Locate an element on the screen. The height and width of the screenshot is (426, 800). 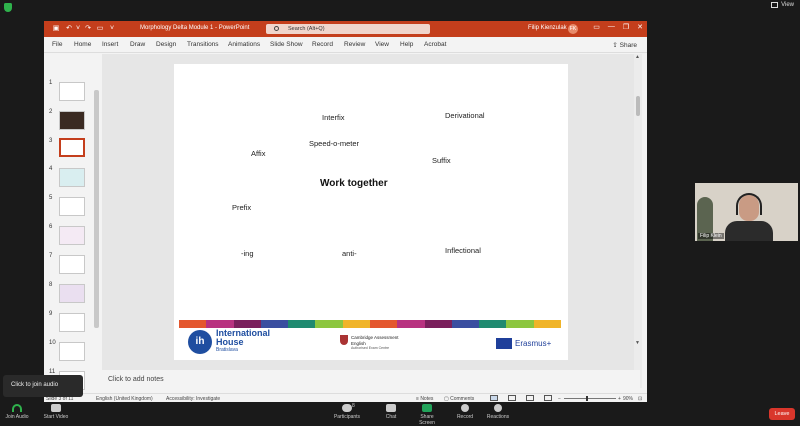
present-icon: ▭ is located at coordinates (100, 28).